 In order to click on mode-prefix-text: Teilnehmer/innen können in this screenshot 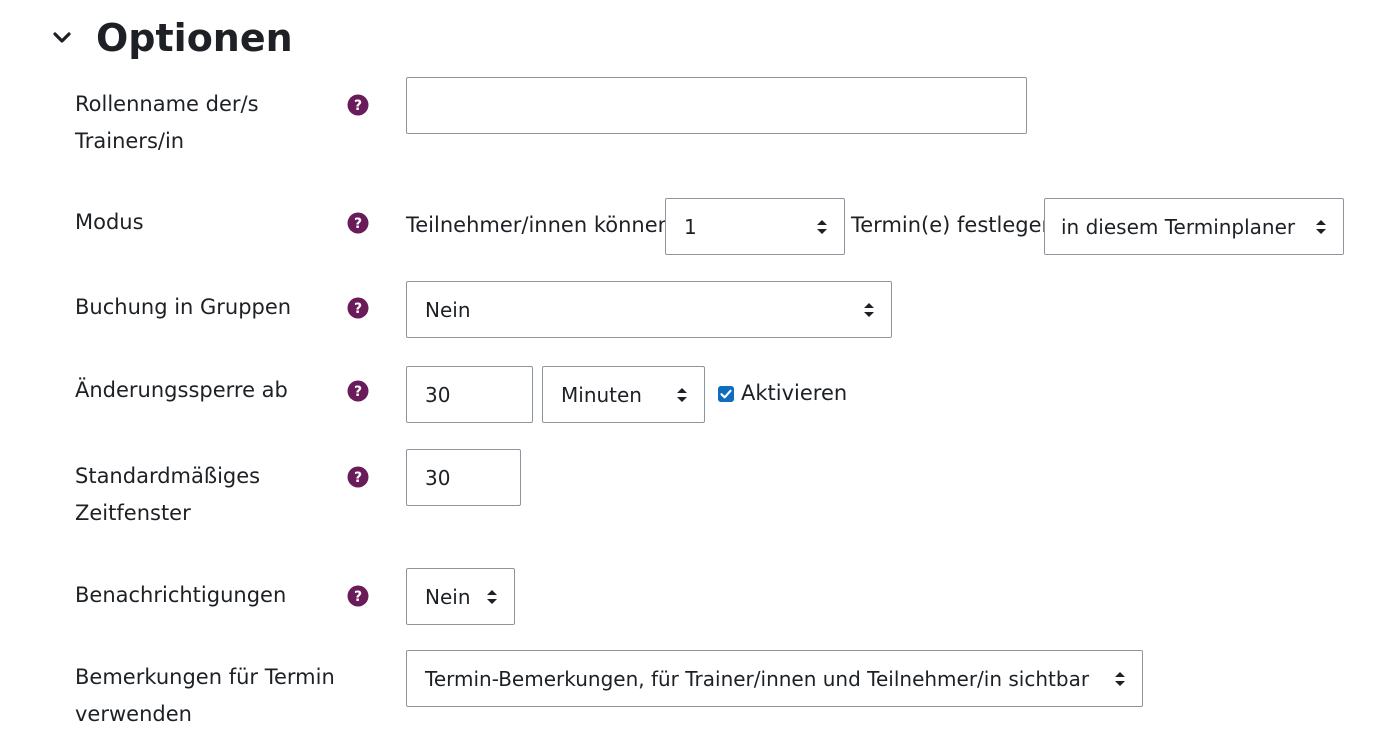, I will do `click(538, 225)`.